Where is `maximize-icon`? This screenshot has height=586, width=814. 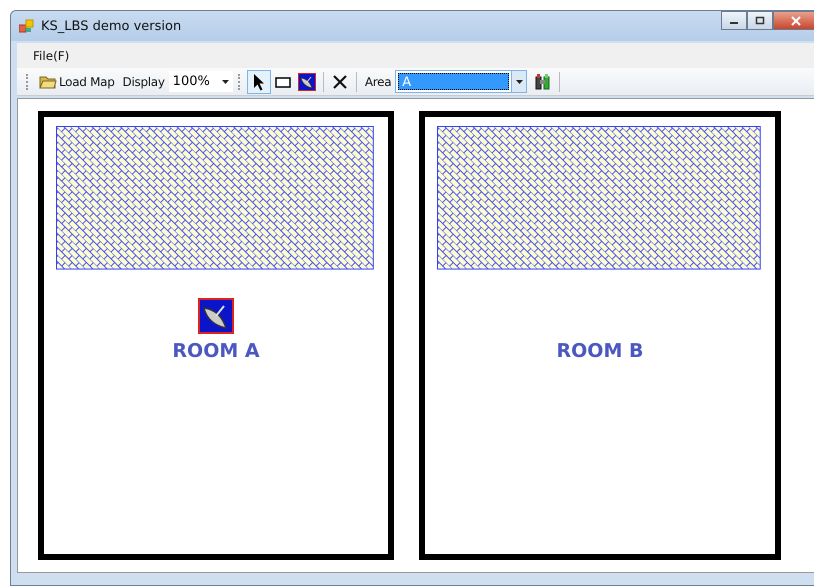
maximize-icon is located at coordinates (760, 20).